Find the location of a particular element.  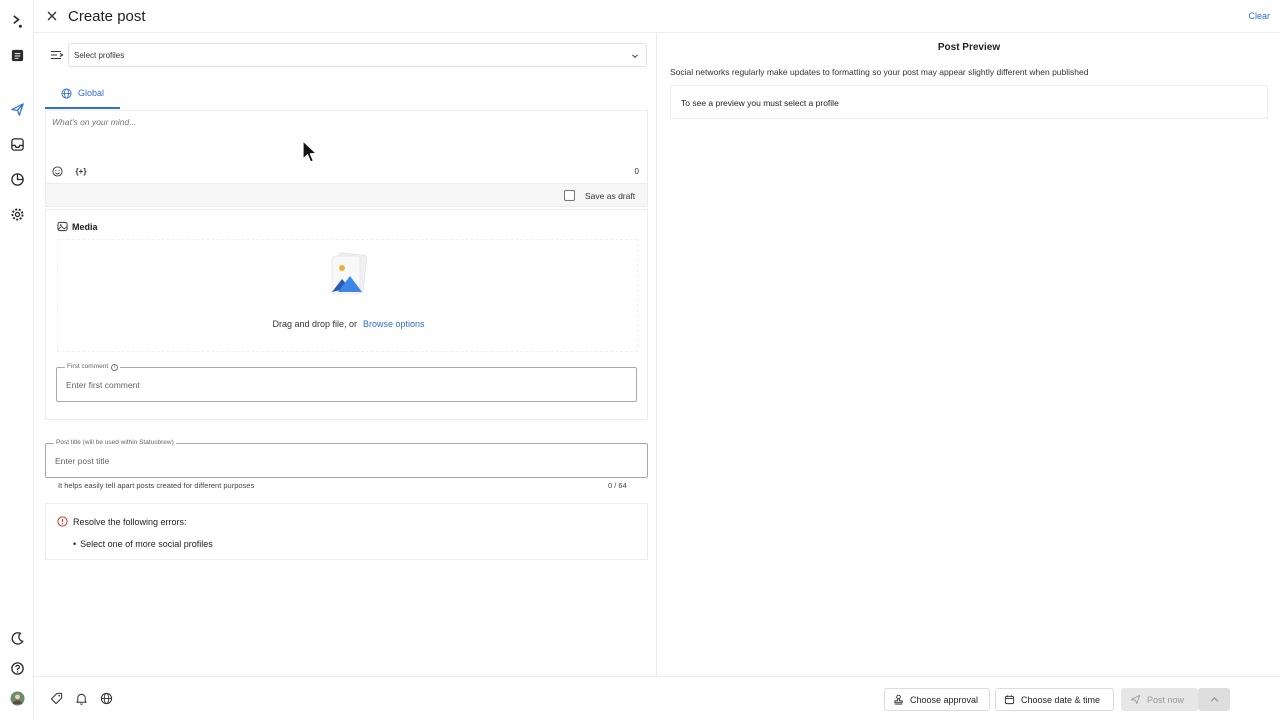

inbox-icon is located at coordinates (17, 144).